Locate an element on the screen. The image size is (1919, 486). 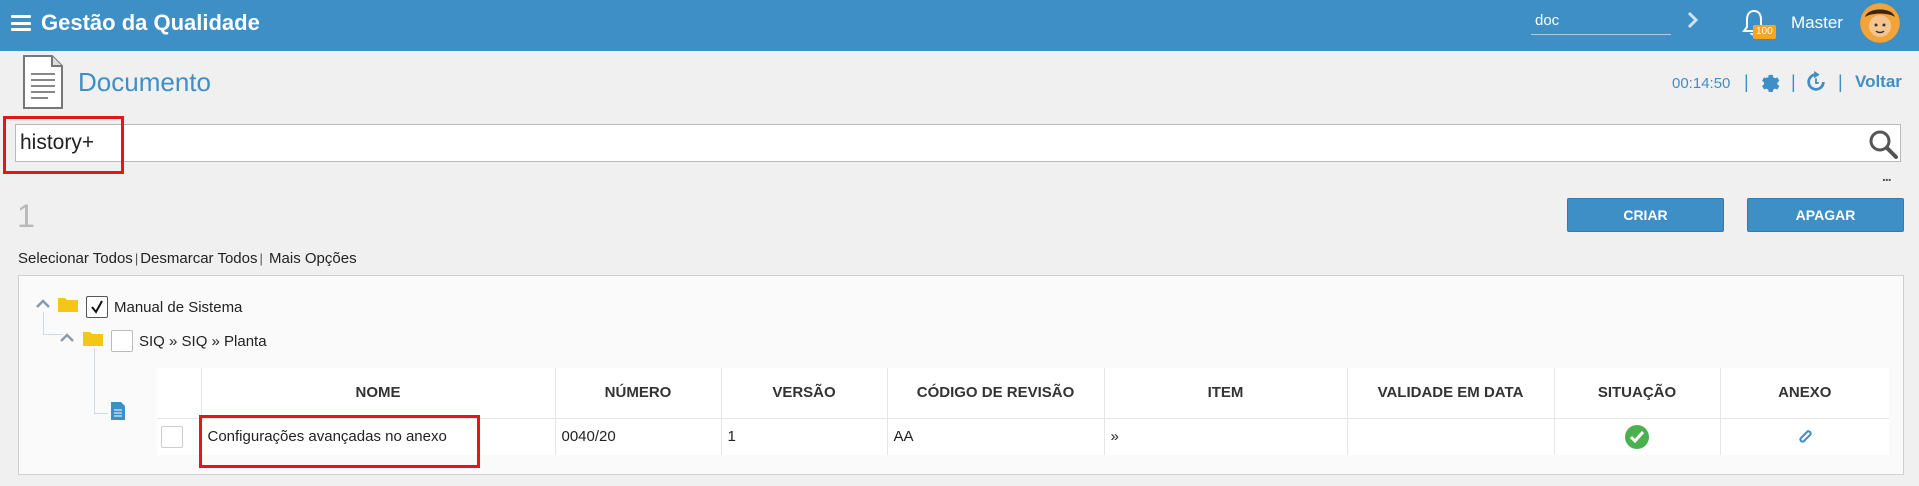
hamburger-menu-icon is located at coordinates (21, 23).